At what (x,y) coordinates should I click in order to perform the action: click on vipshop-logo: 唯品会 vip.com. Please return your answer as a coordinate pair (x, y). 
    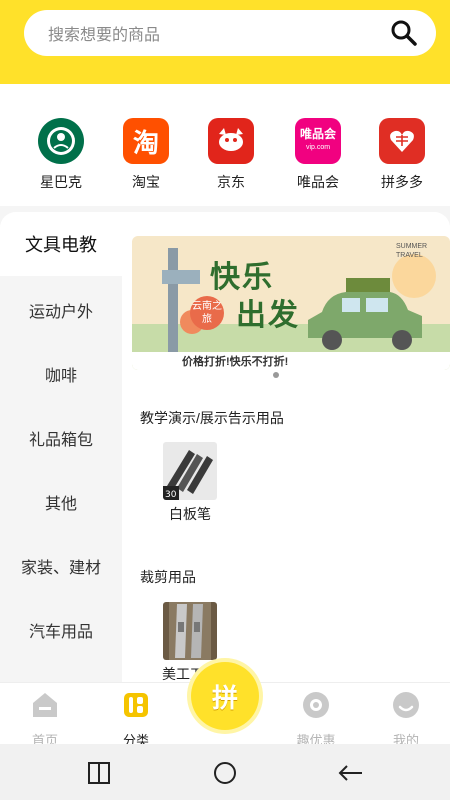
    Looking at the image, I should click on (318, 141).